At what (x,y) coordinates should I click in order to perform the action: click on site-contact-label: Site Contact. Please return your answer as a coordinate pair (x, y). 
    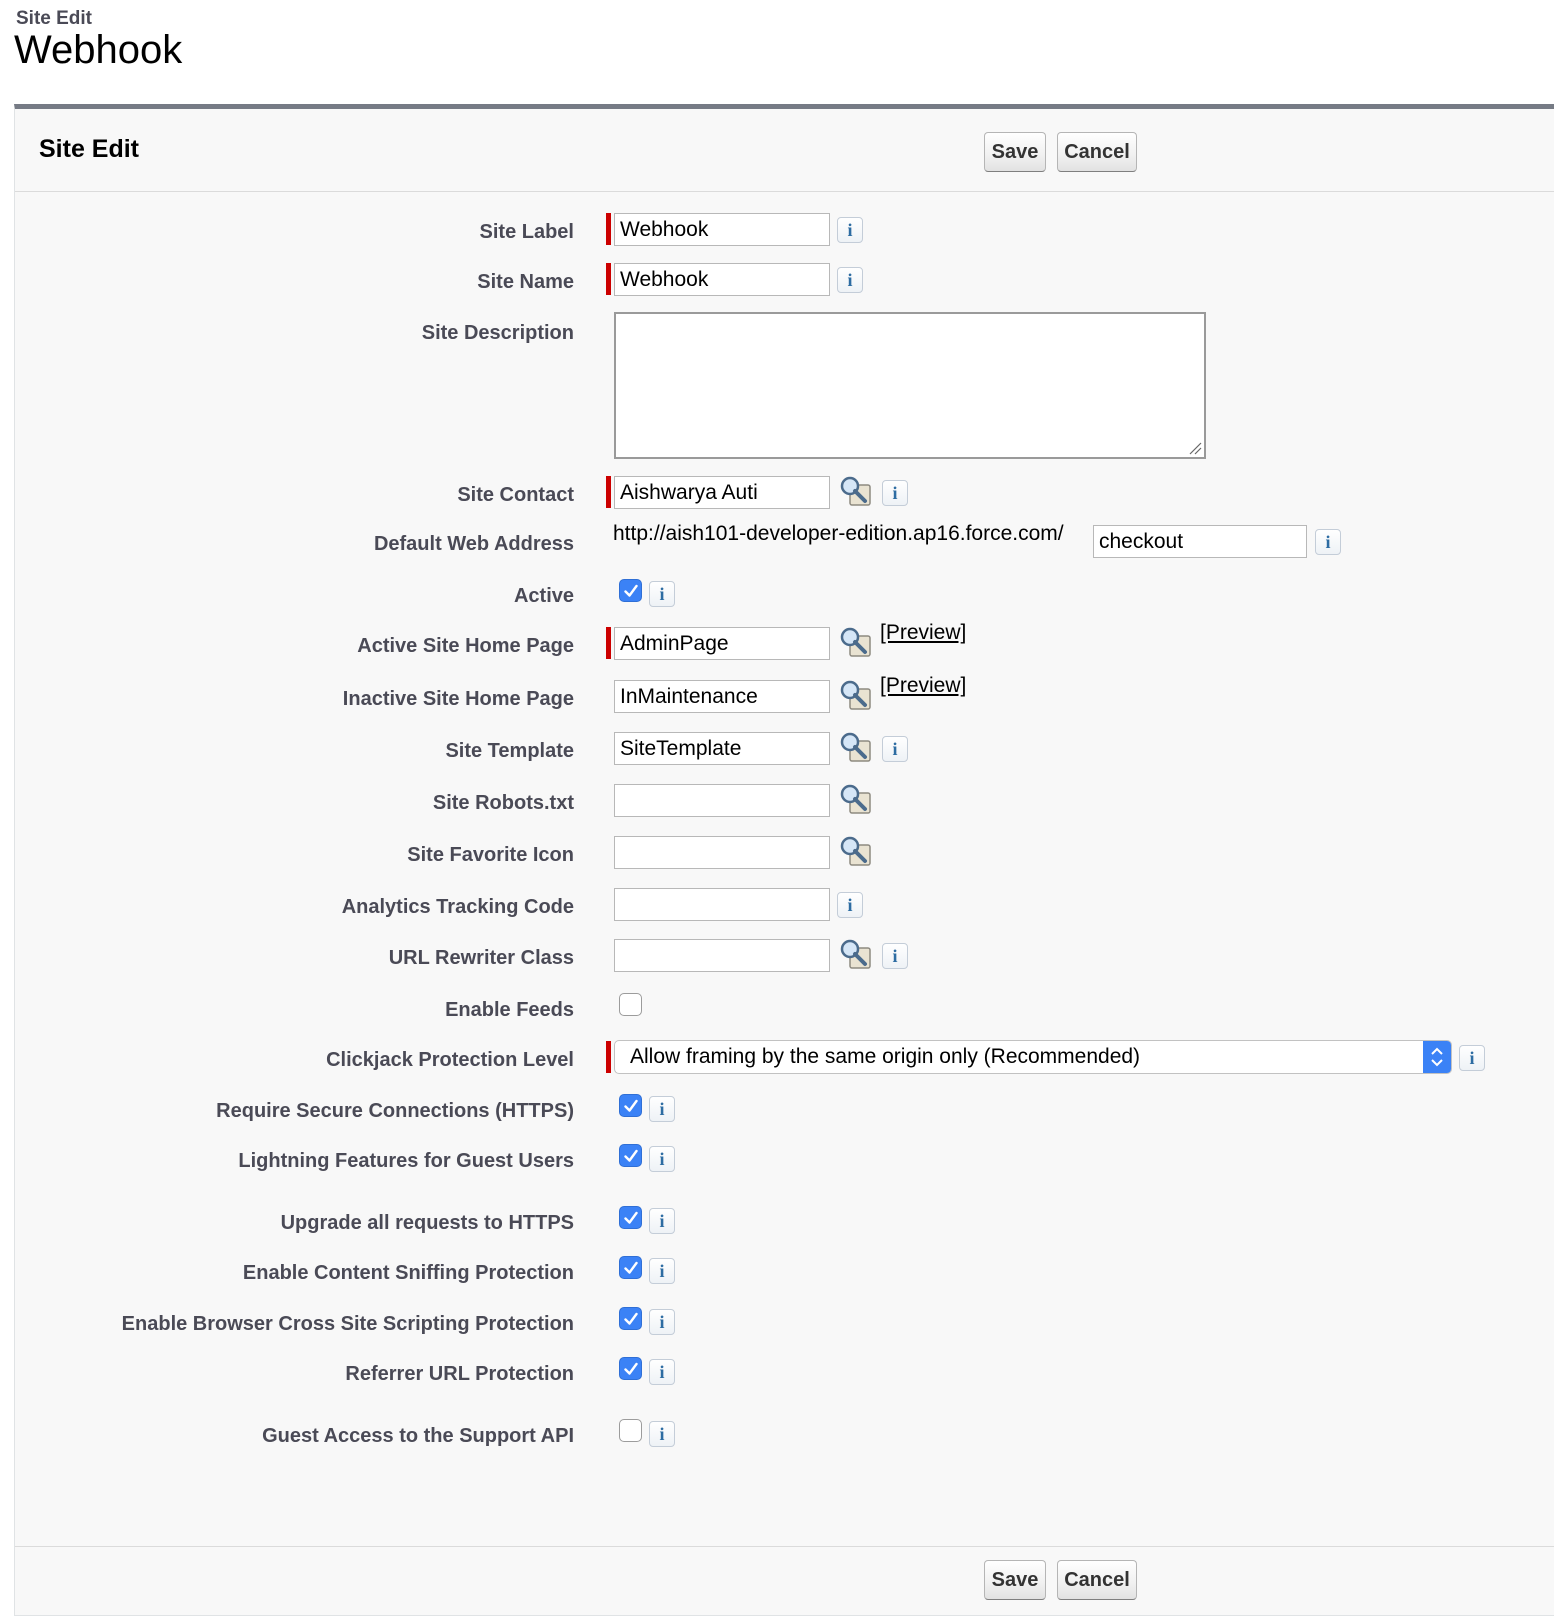
    Looking at the image, I should click on (515, 495).